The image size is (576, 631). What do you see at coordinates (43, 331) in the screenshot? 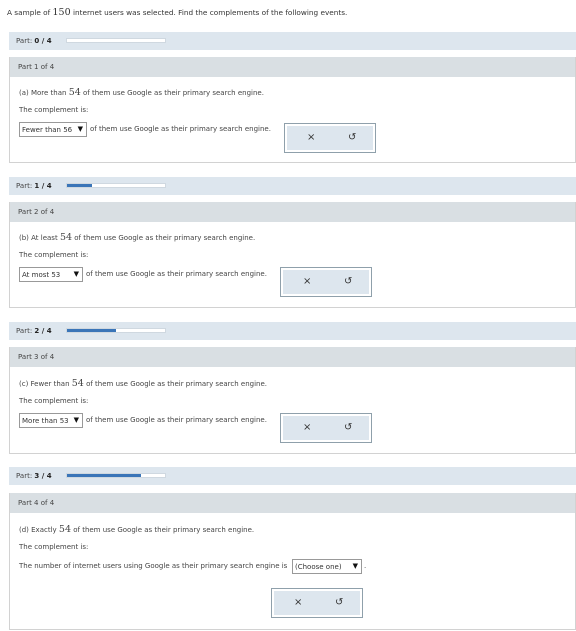
I see `progress-count: 2 / 4` at bounding box center [43, 331].